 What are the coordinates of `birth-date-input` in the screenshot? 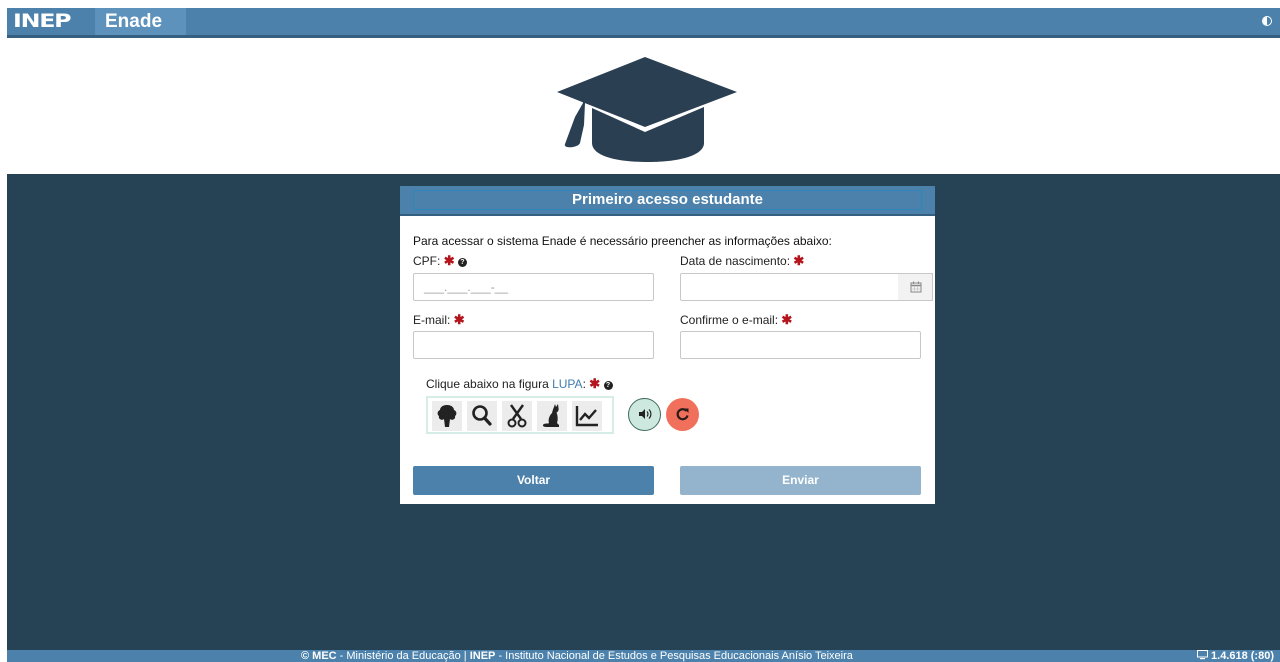 It's located at (789, 287).